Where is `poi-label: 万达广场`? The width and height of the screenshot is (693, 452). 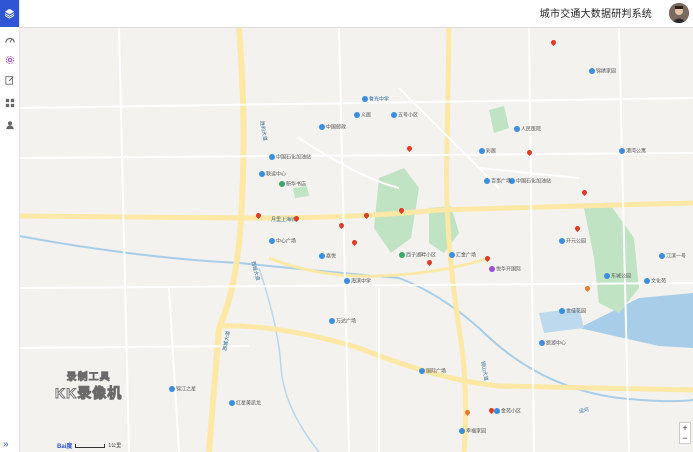
poi-label: 万达广场 is located at coordinates (342, 321).